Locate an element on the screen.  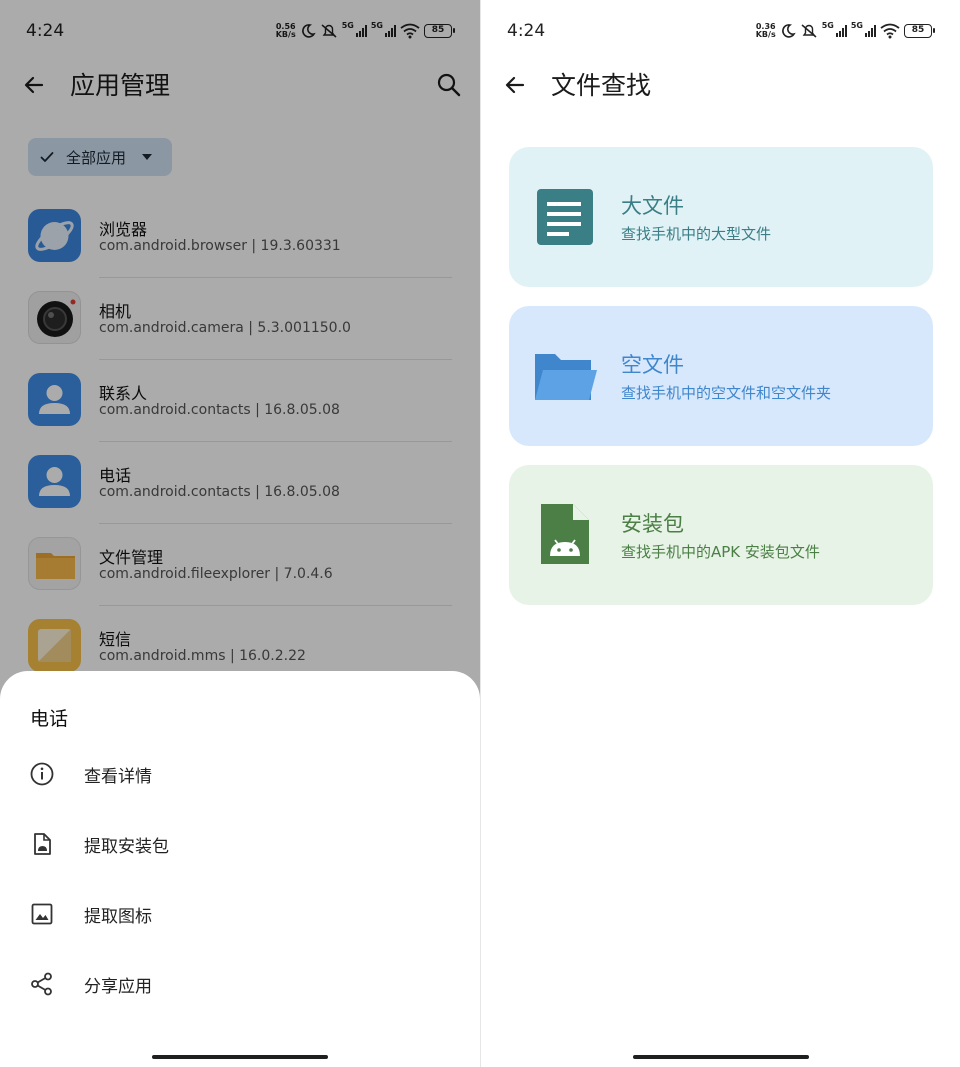
card-subtitle: 查找手机中的APK 安装包文件 is located at coordinates (720, 552).